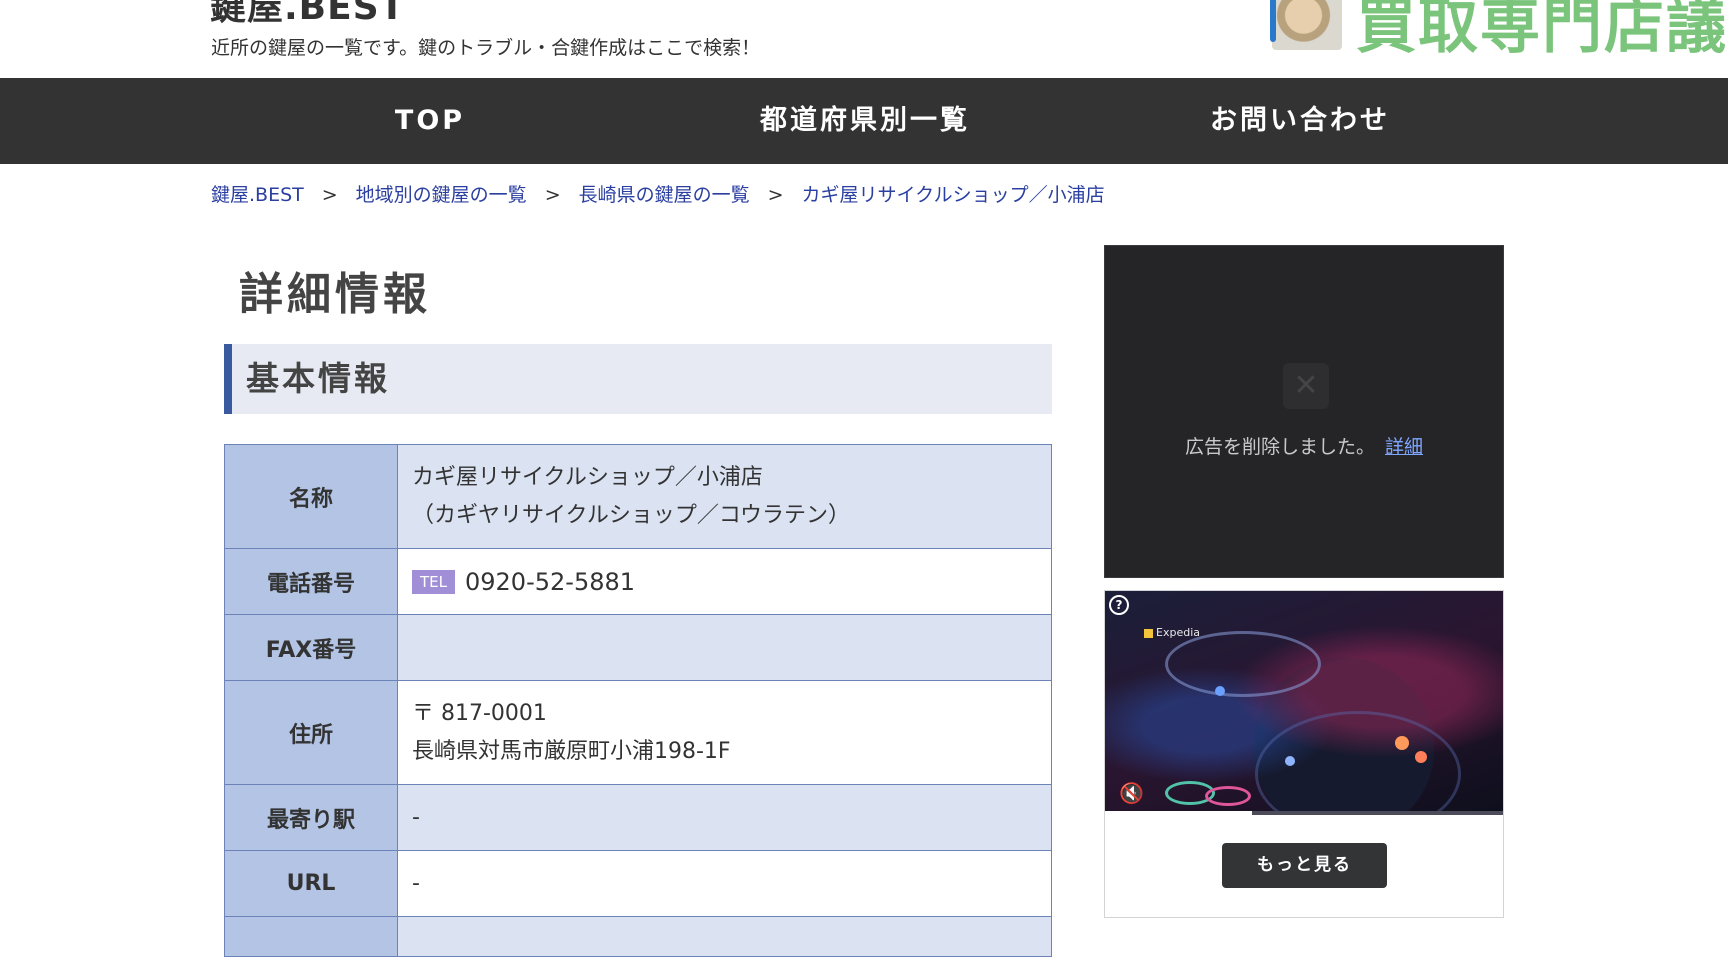 Image resolution: width=1728 pixels, height=957 pixels. What do you see at coordinates (430, 121) in the screenshot?
I see `nav-item-top: TOP` at bounding box center [430, 121].